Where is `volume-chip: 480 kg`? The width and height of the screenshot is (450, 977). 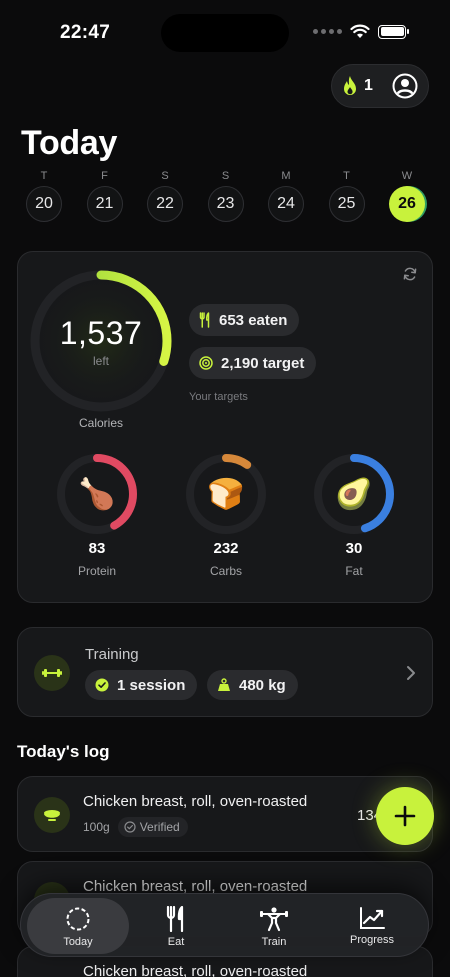 volume-chip: 480 kg is located at coordinates (252, 685).